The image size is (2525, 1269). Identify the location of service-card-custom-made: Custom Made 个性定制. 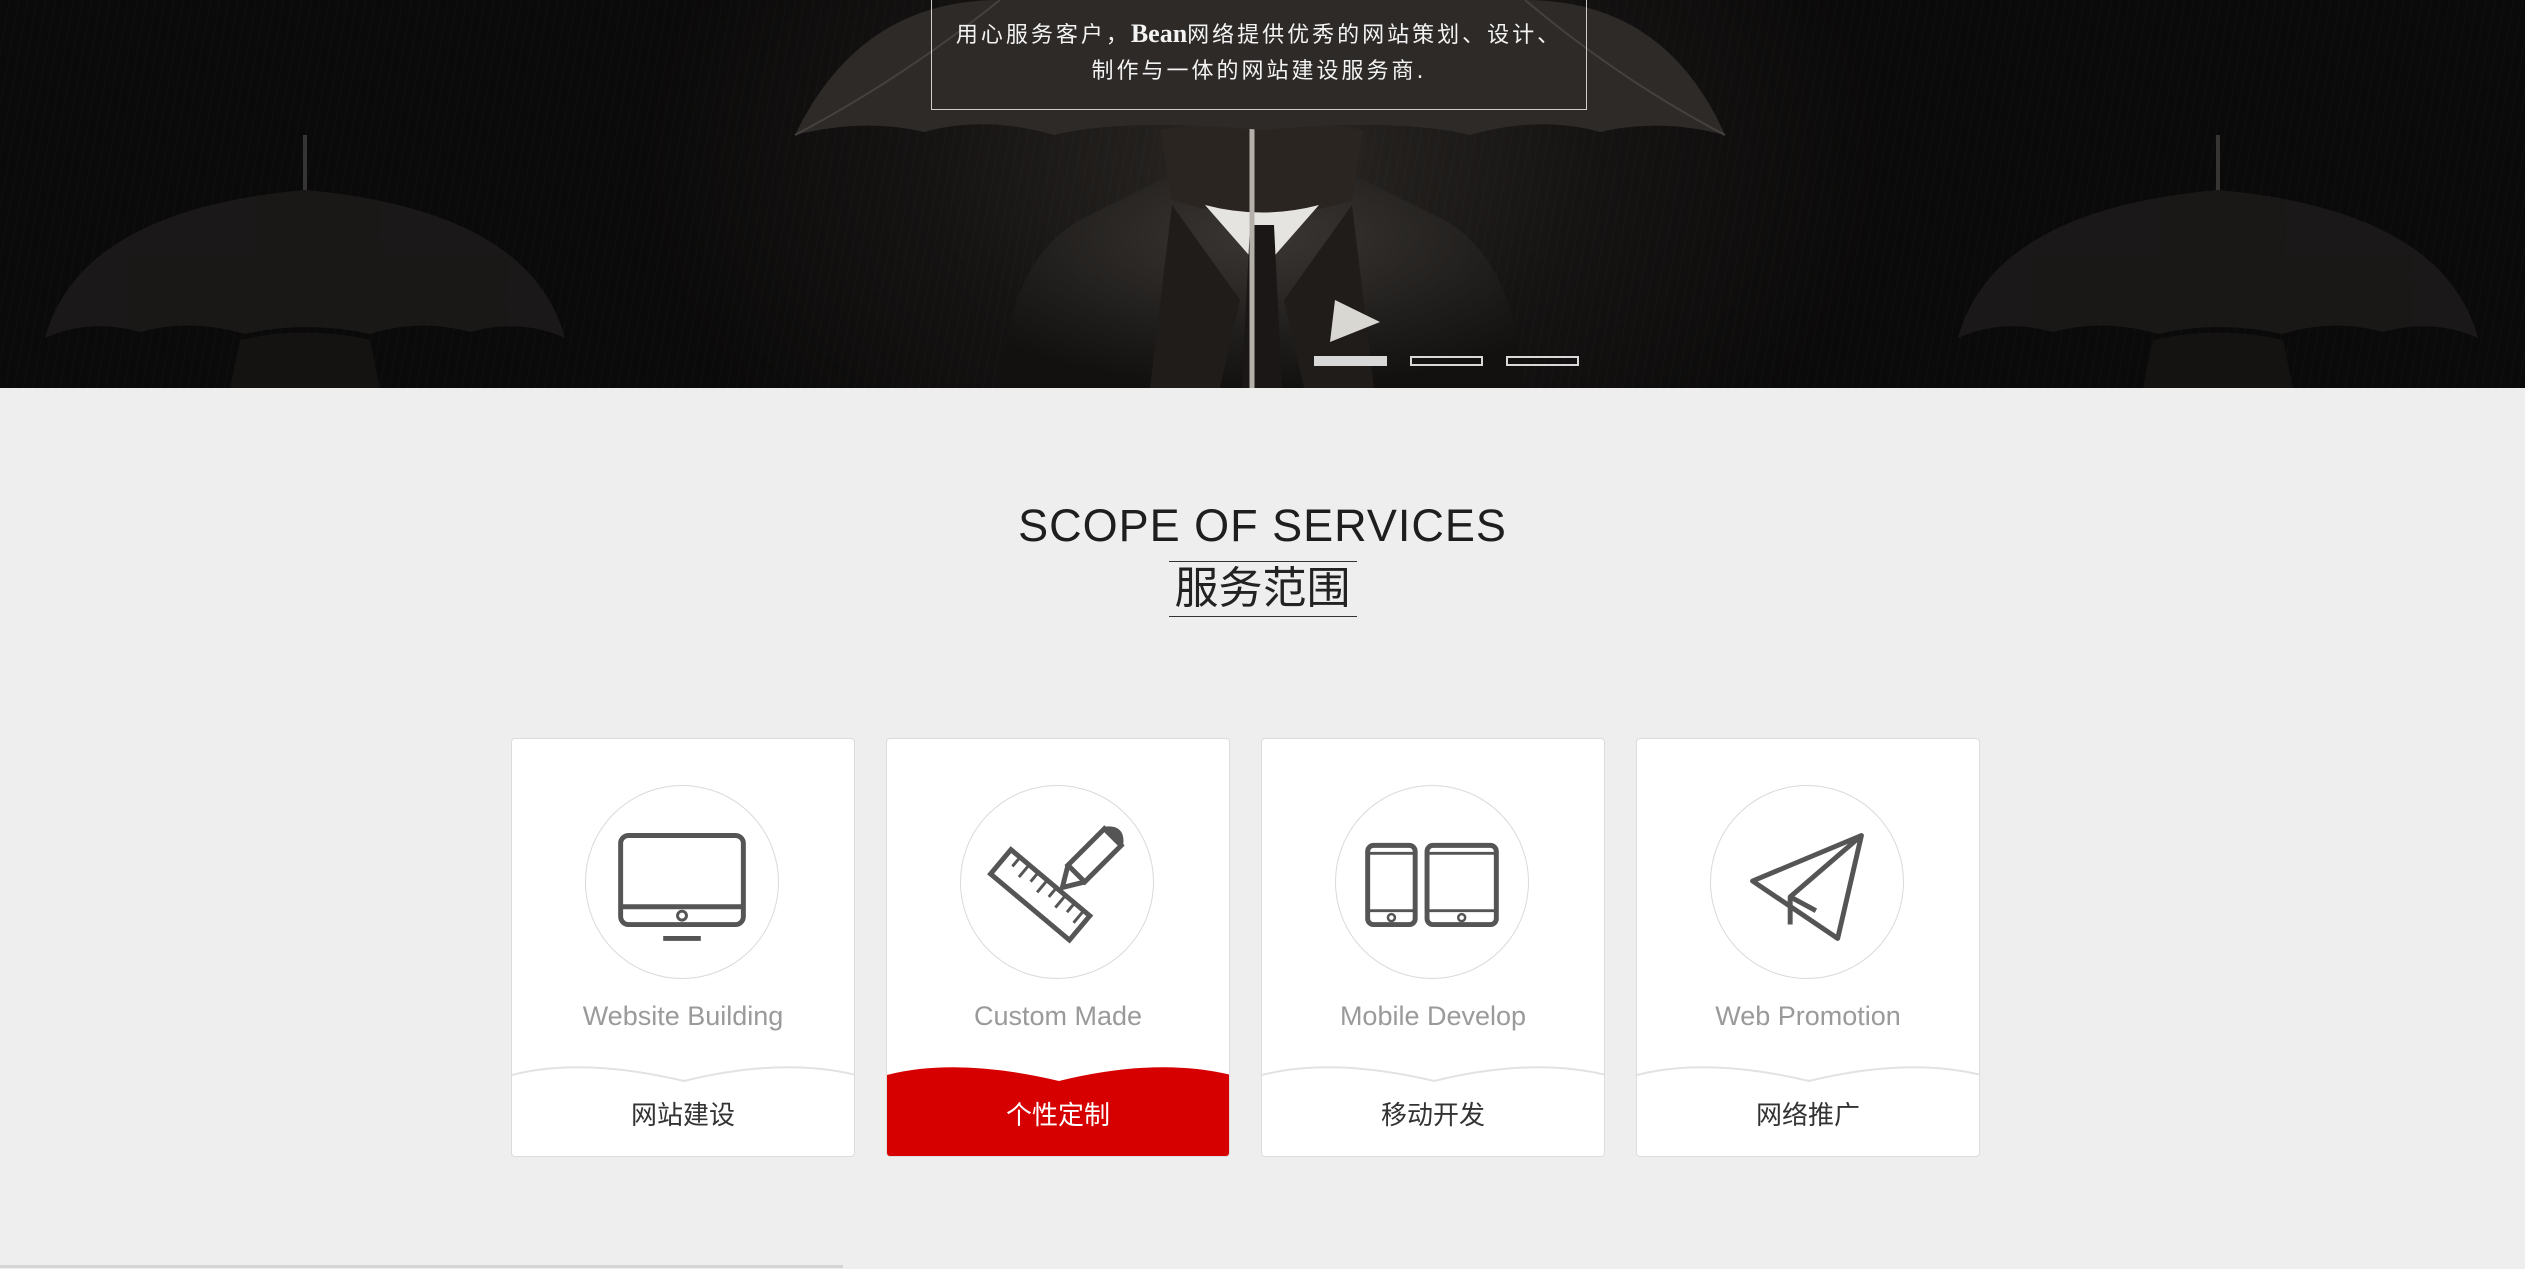
(1058, 947).